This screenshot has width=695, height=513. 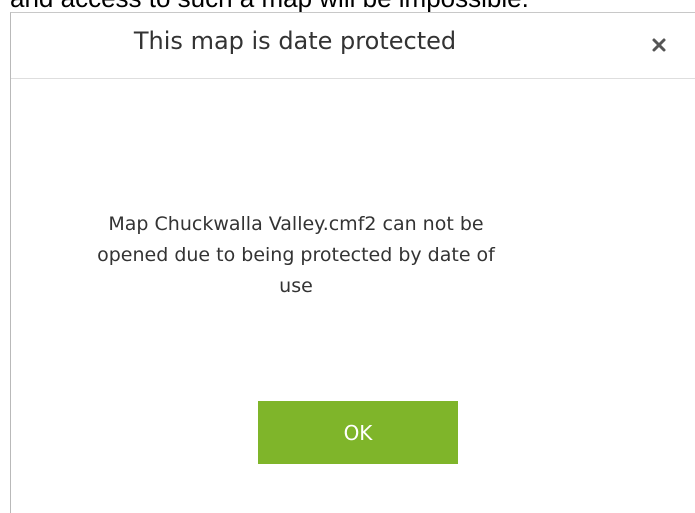 I want to click on dialog-title: This map is date protected, so click(x=295, y=41).